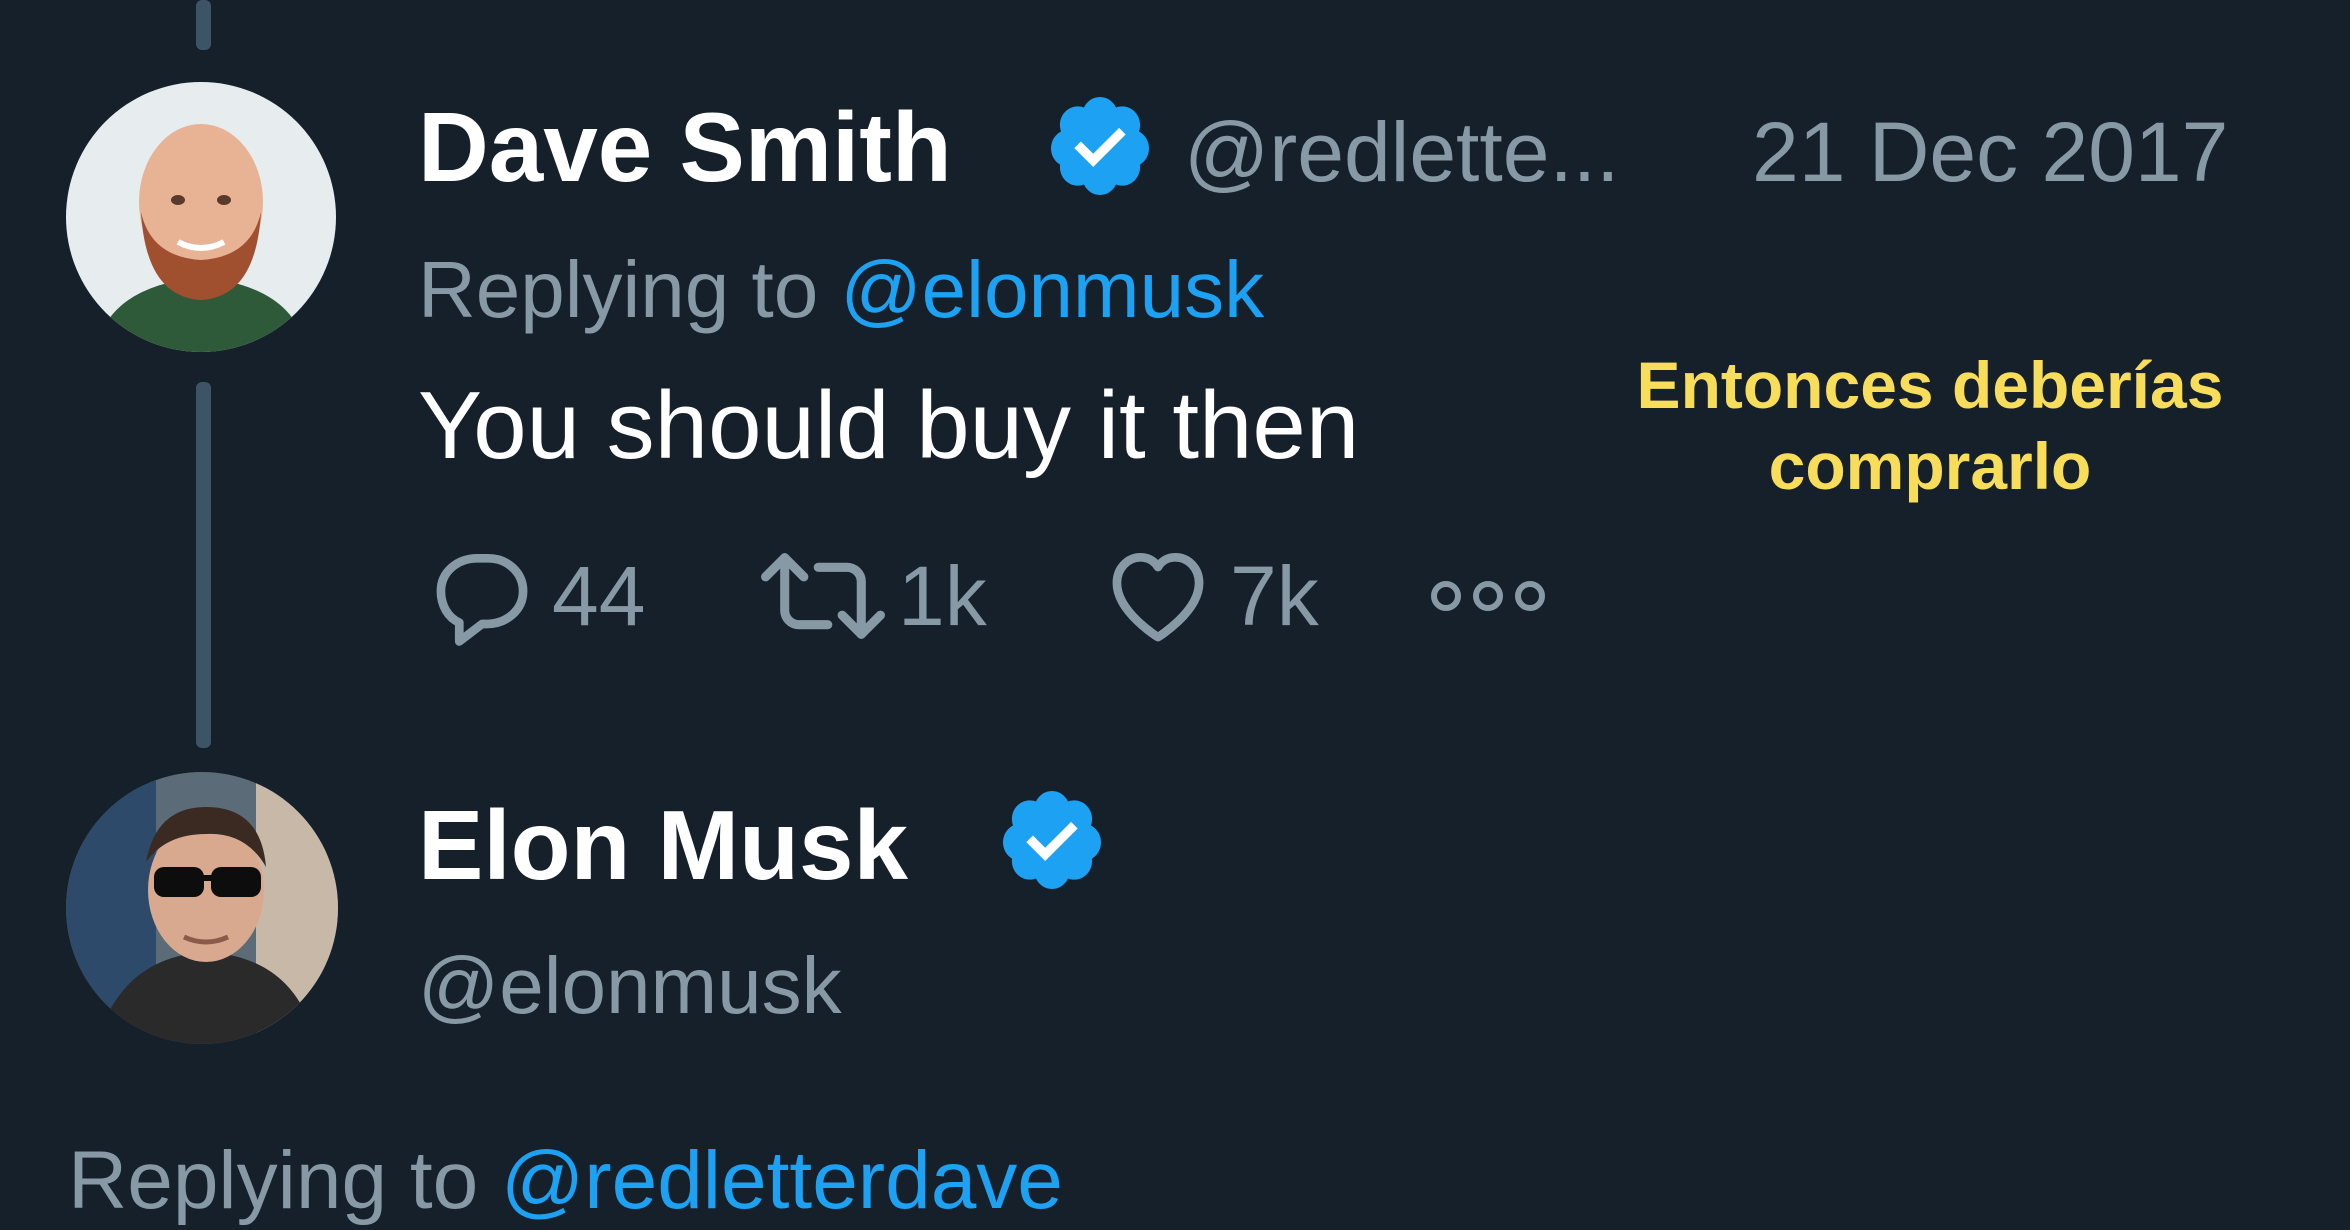 Image resolution: width=2350 pixels, height=1230 pixels. What do you see at coordinates (889, 425) in the screenshot?
I see `tweet-text: You should buy it then` at bounding box center [889, 425].